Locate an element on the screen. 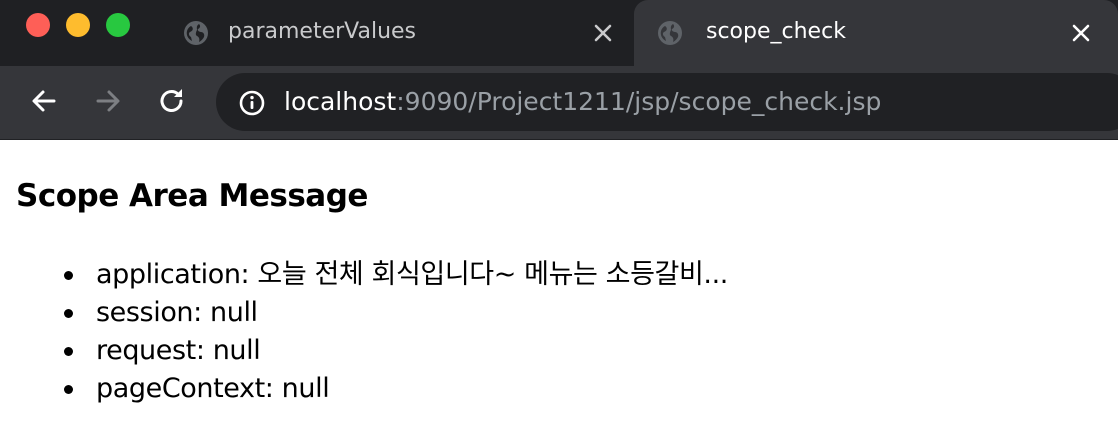 The height and width of the screenshot is (448, 1118). list-item-text: request: null is located at coordinates (178, 350).